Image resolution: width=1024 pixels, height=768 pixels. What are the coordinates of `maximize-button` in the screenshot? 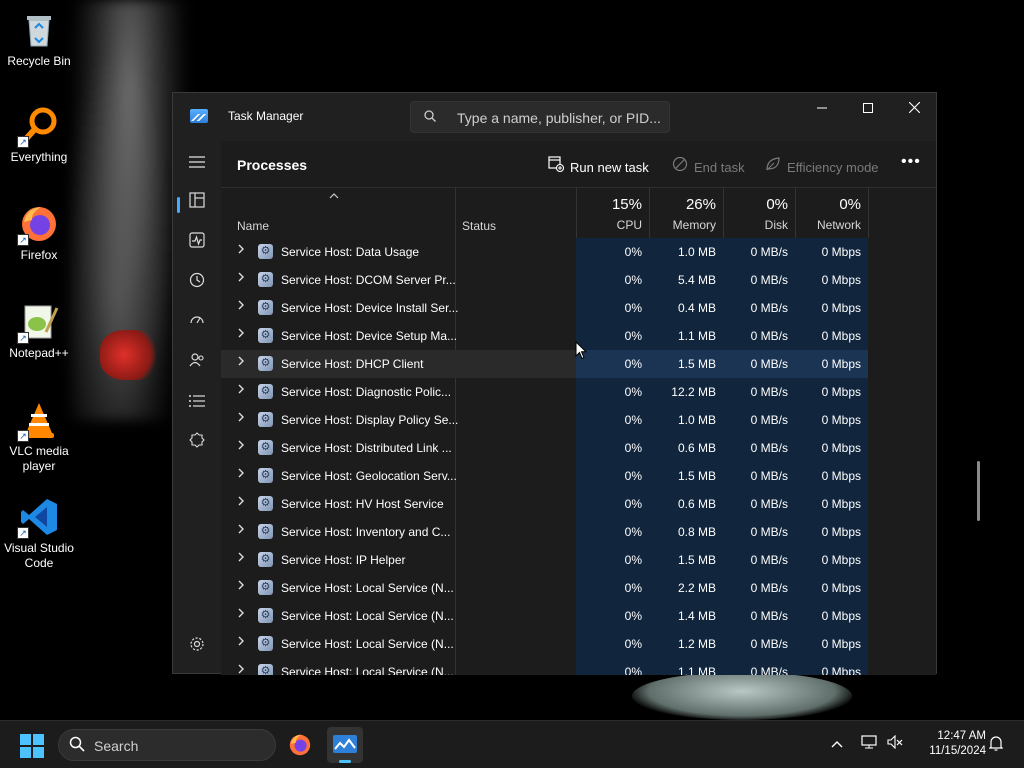 It's located at (868, 108).